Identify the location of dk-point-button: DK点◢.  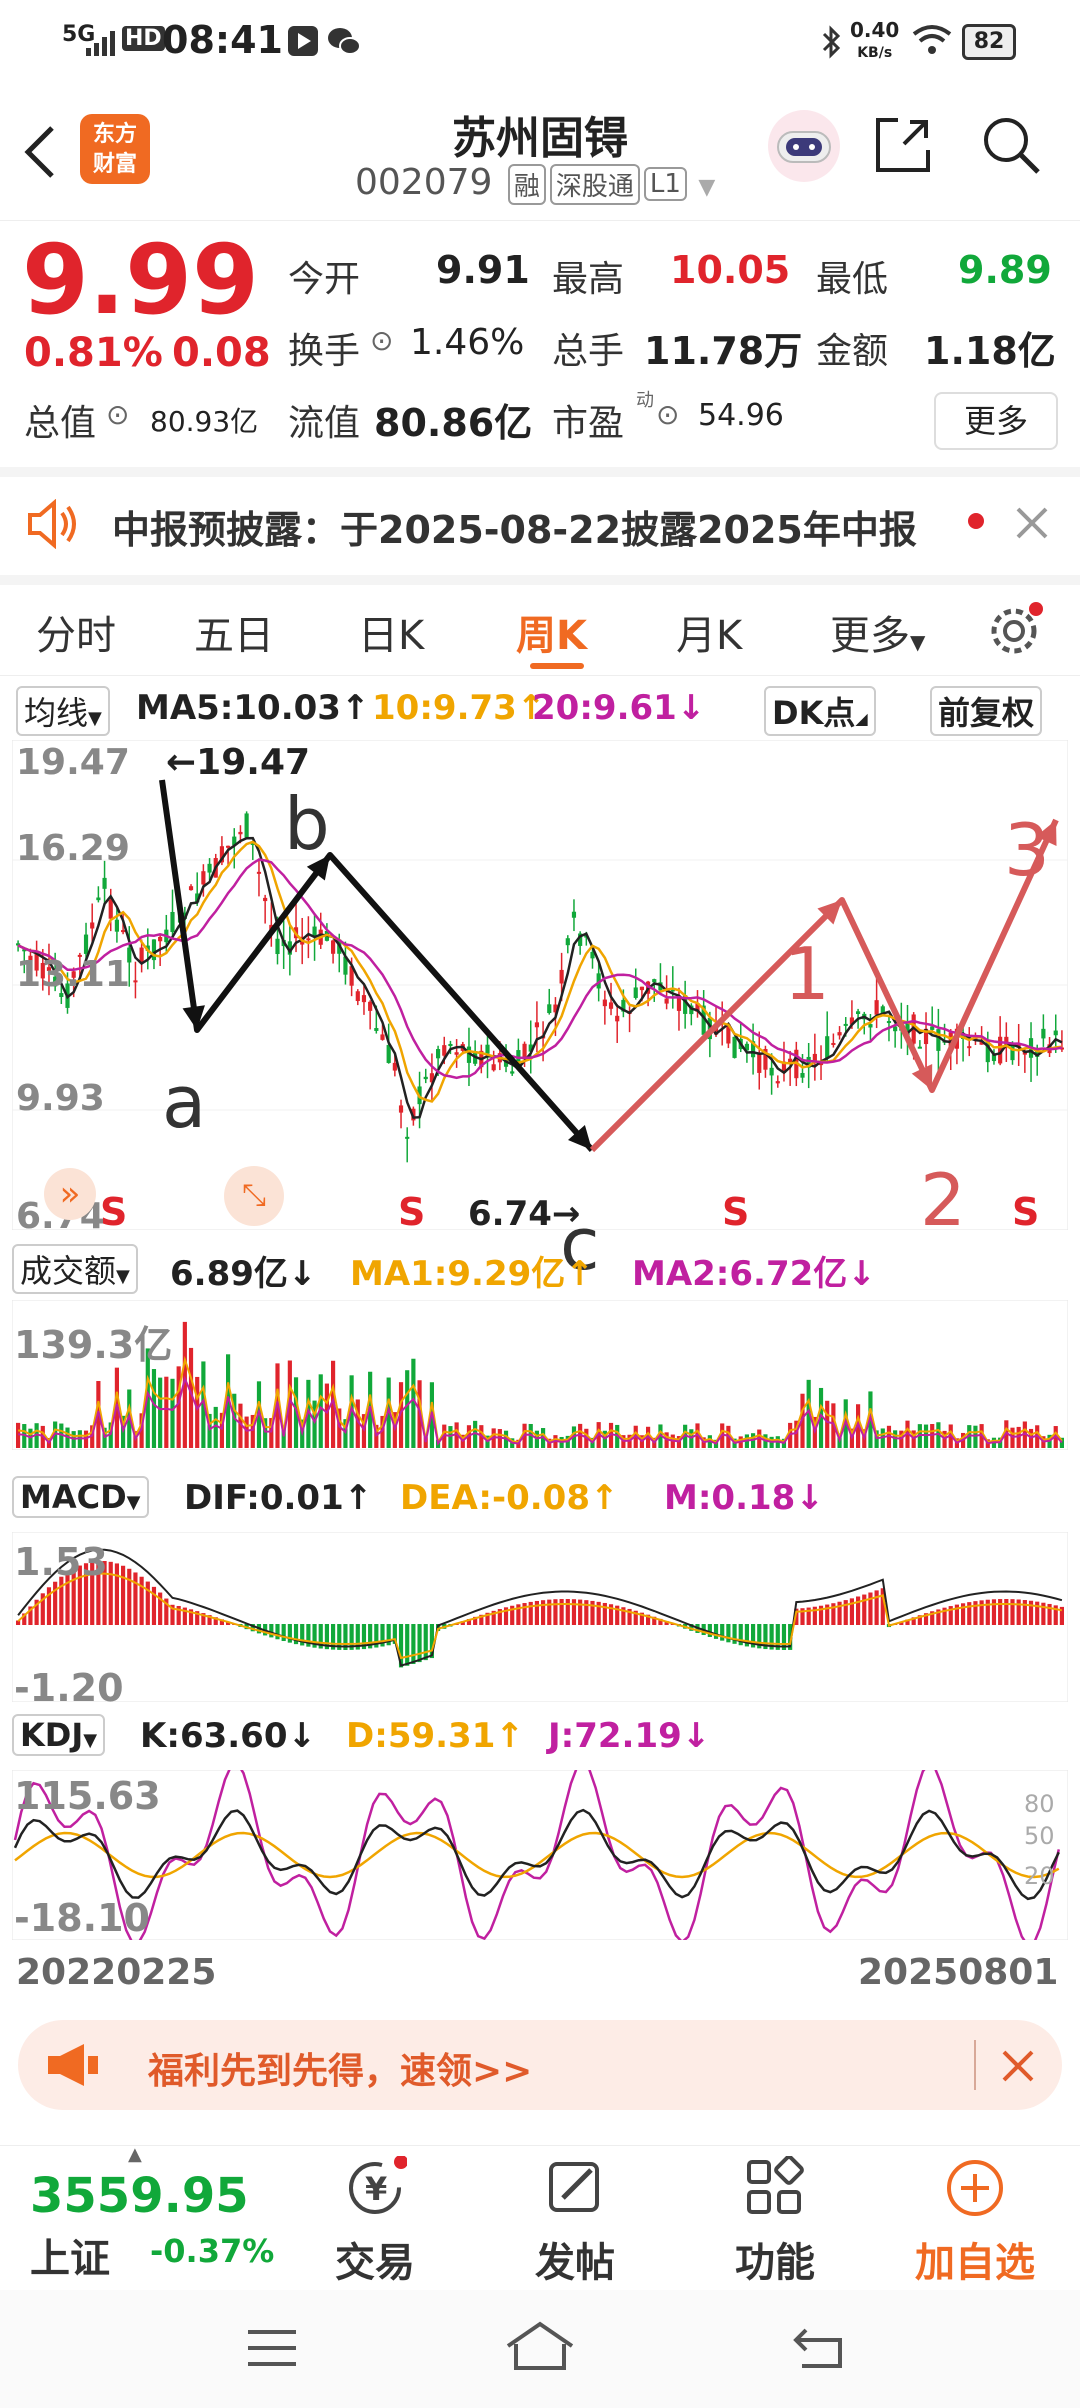
(820, 711).